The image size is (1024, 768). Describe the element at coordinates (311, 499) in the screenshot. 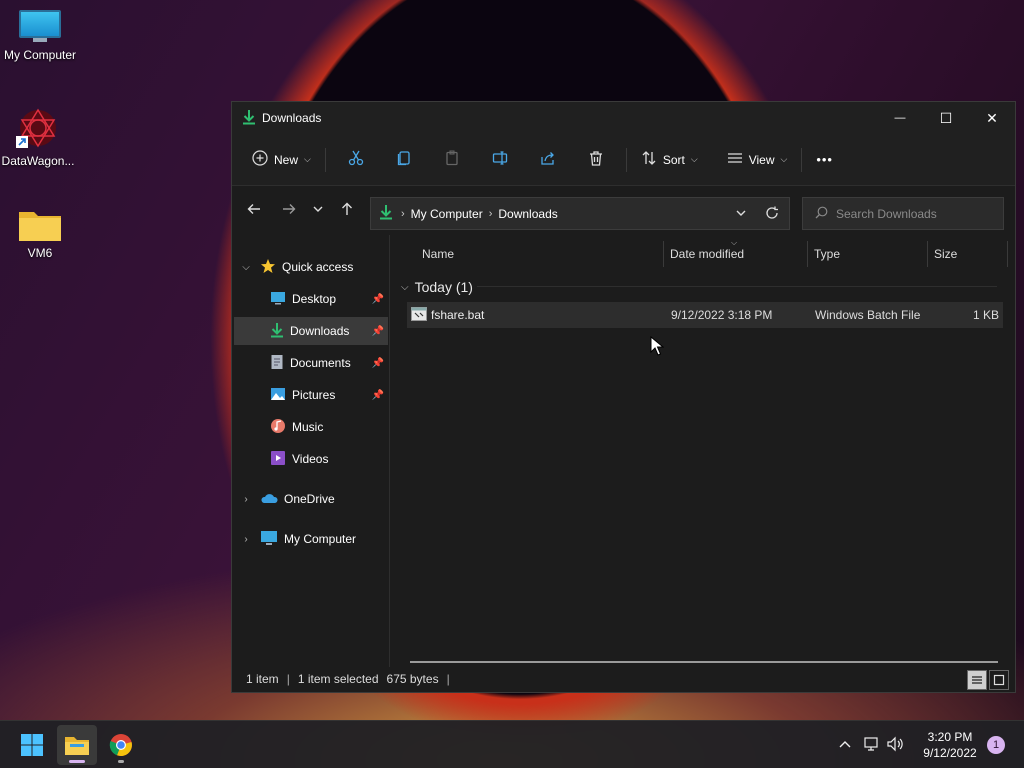

I see `sidebar-item-onedrive: › OneDrive` at that location.